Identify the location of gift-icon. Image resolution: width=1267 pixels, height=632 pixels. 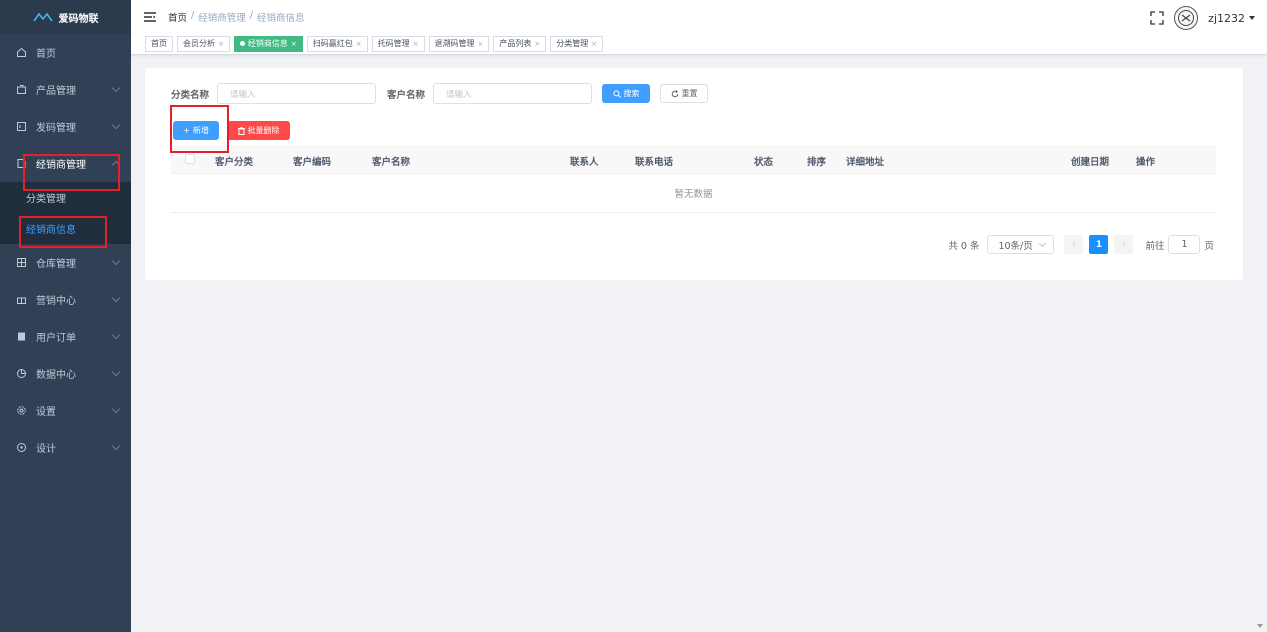
(21, 299).